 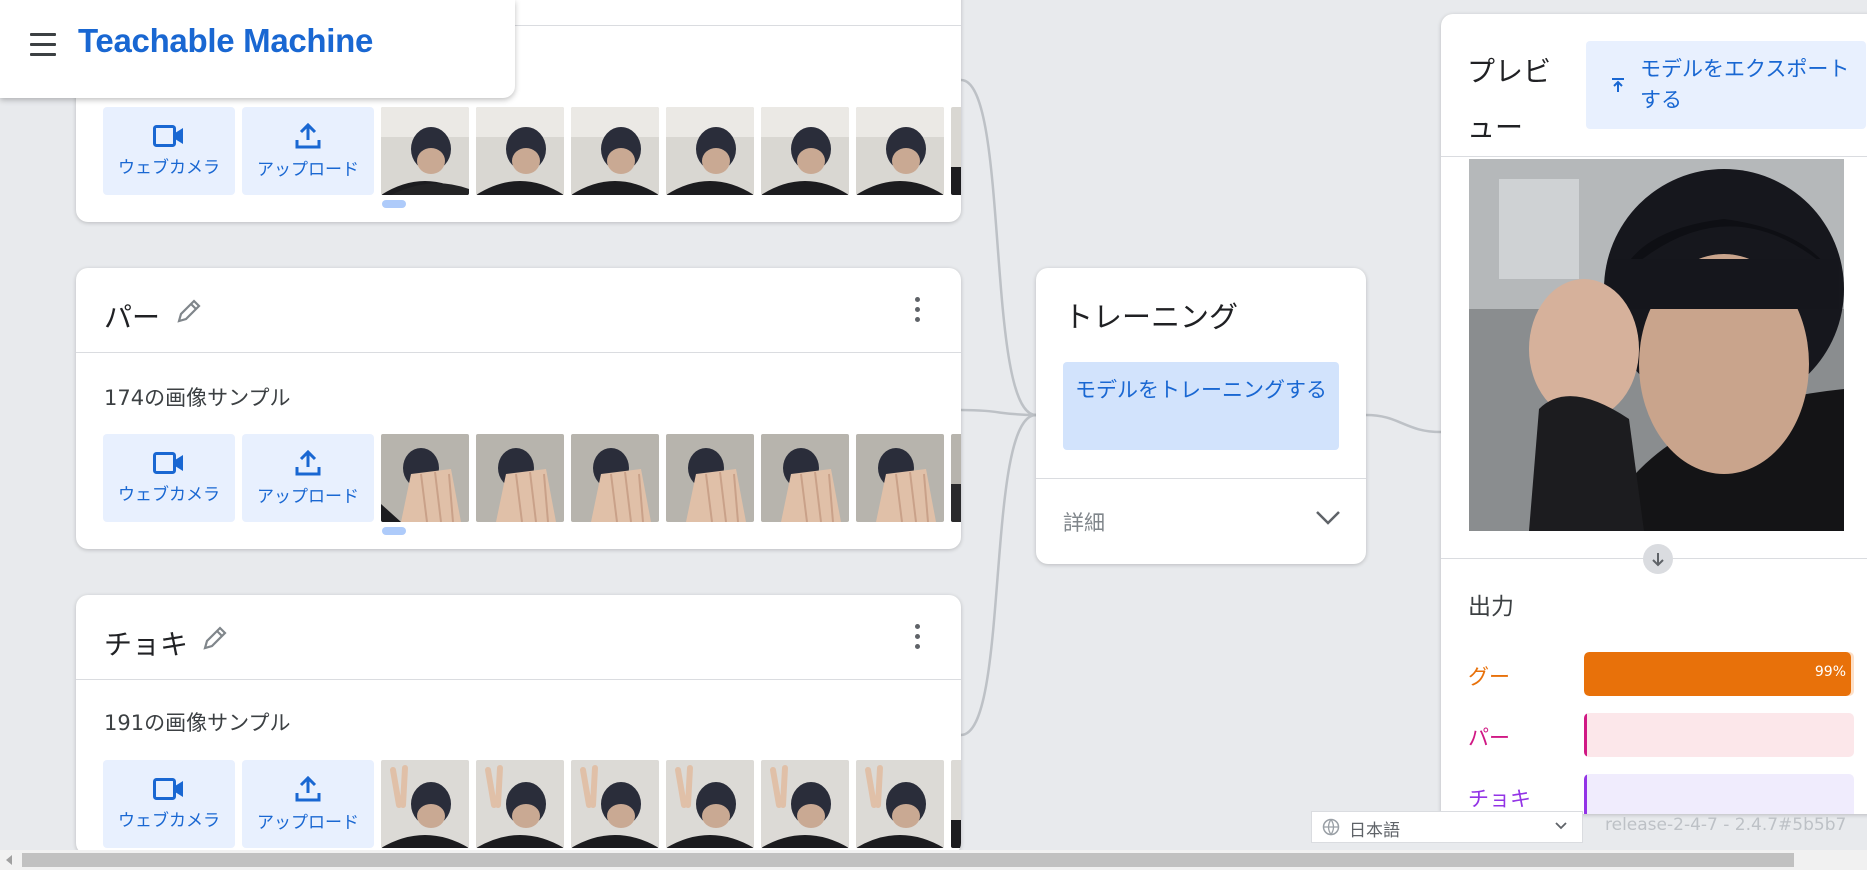 What do you see at coordinates (124, 723) in the screenshot?
I see `sample-count-number: 191` at bounding box center [124, 723].